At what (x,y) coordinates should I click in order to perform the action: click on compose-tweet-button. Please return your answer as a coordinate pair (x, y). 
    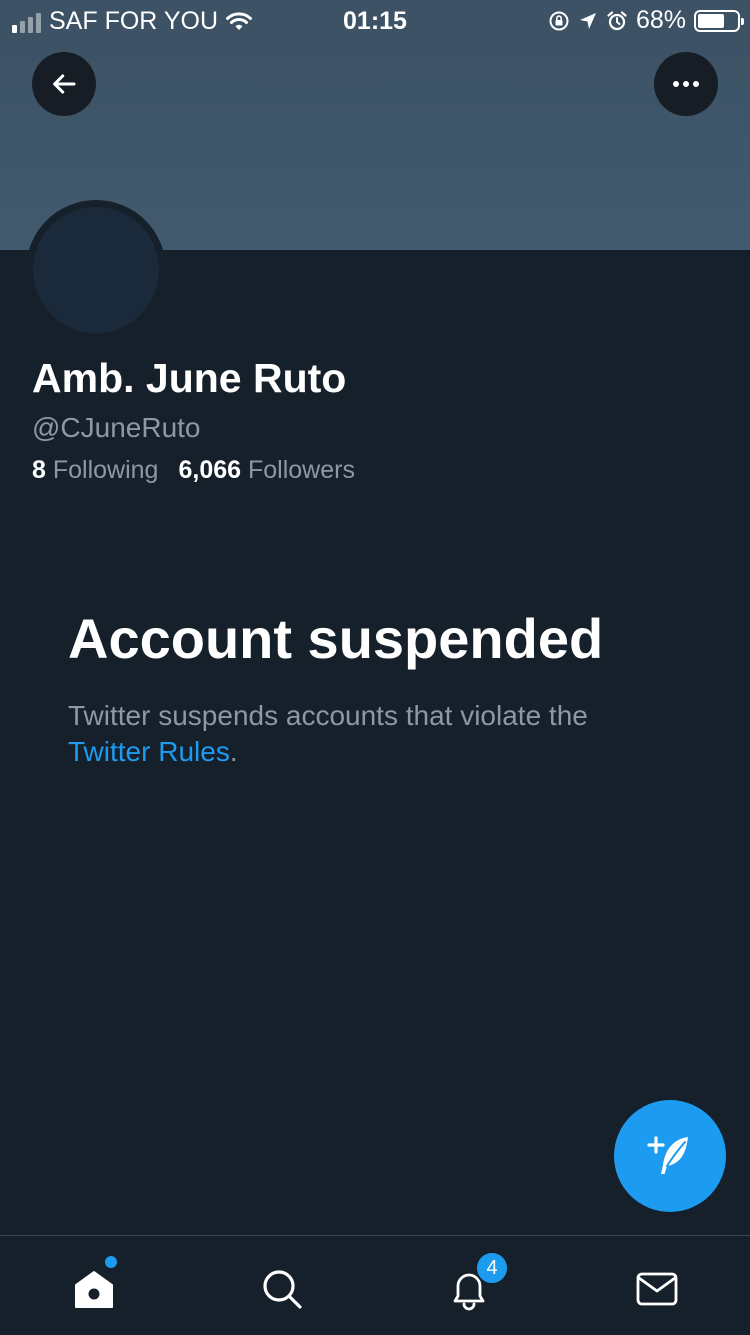
    Looking at the image, I should click on (670, 1156).